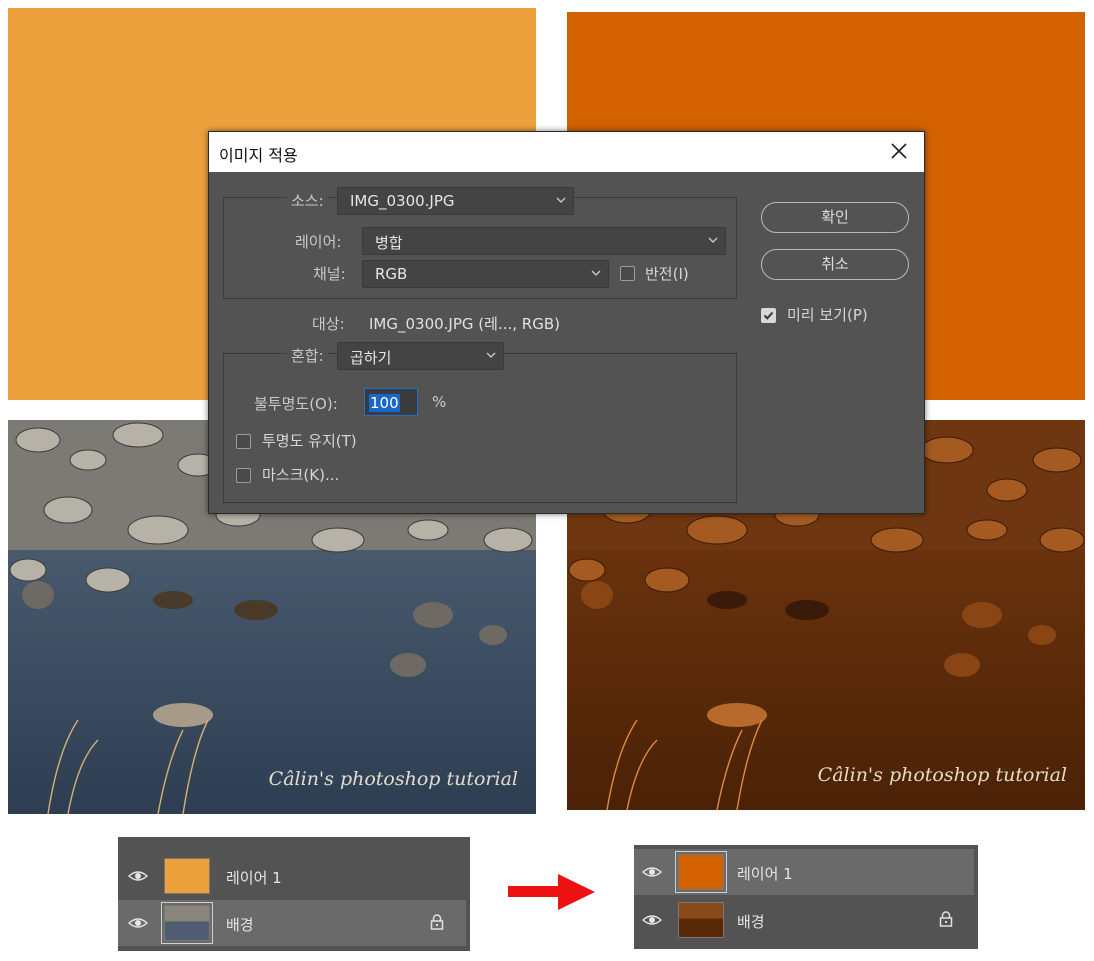 Image resolution: width=1094 pixels, height=961 pixels. I want to click on opacity-value: 100, so click(384, 403).